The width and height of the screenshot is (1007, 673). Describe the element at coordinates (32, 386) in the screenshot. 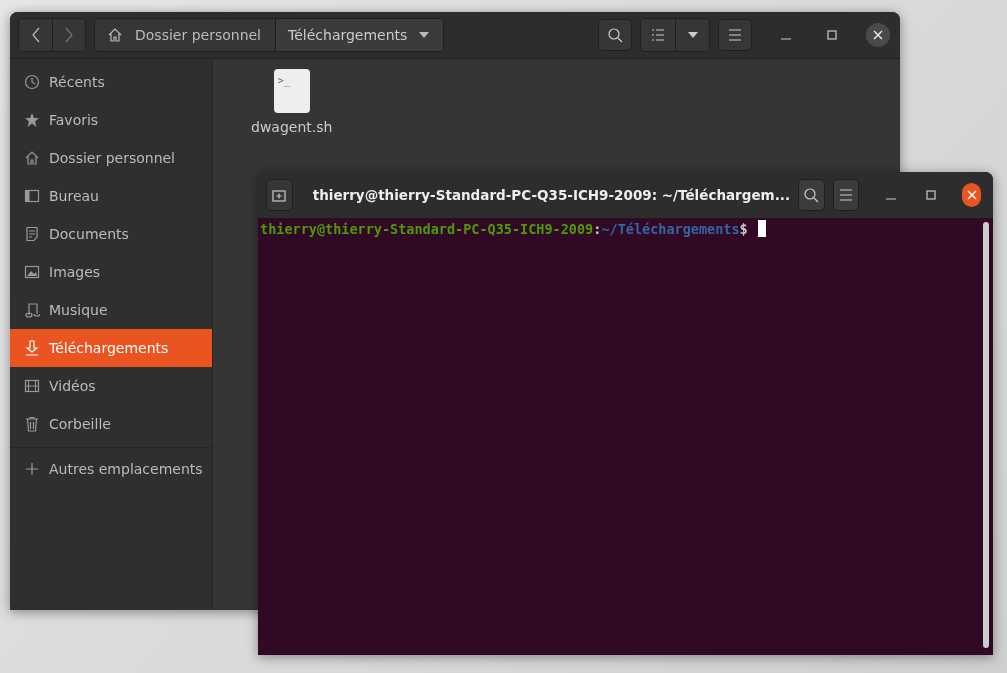

I see `film-icon` at that location.